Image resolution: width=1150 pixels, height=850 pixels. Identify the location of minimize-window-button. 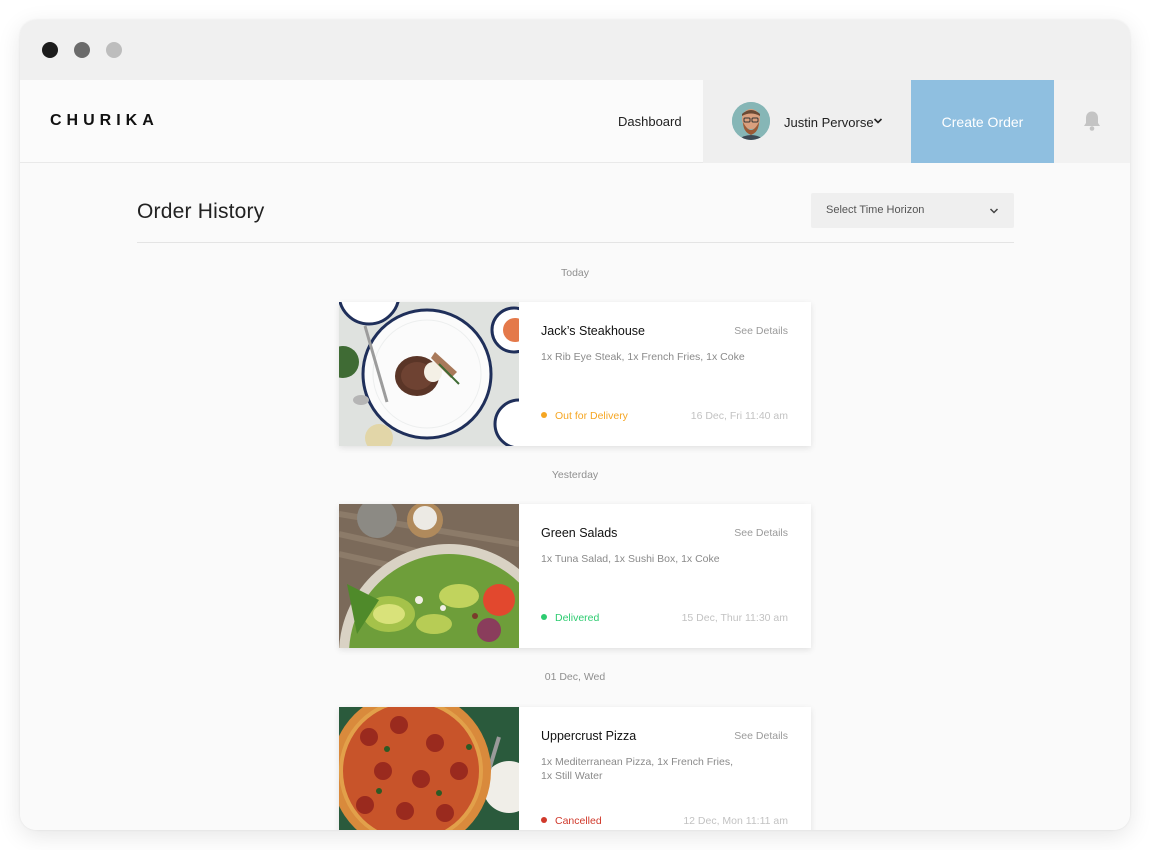
(82, 50).